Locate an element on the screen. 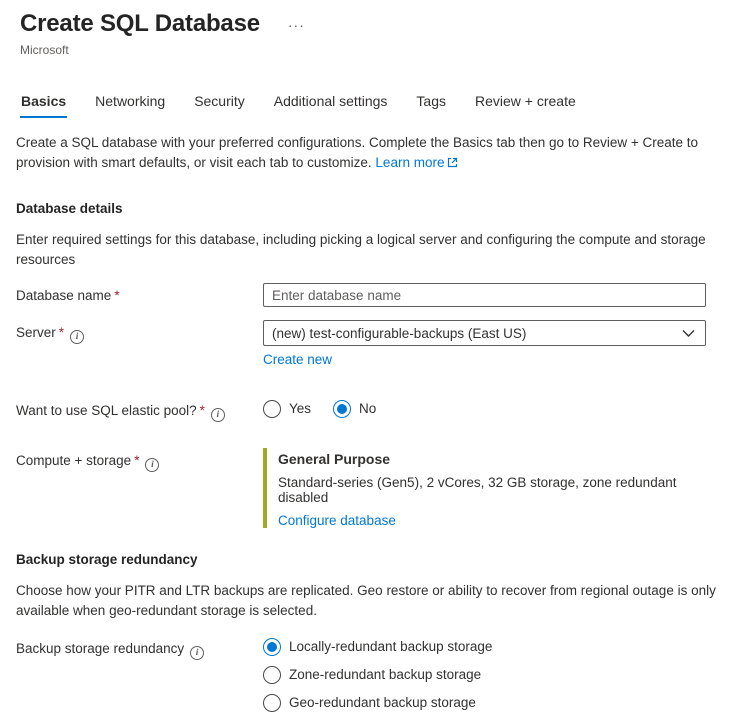 This screenshot has height=712, width=748. radio-option-label: Yes is located at coordinates (300, 408).